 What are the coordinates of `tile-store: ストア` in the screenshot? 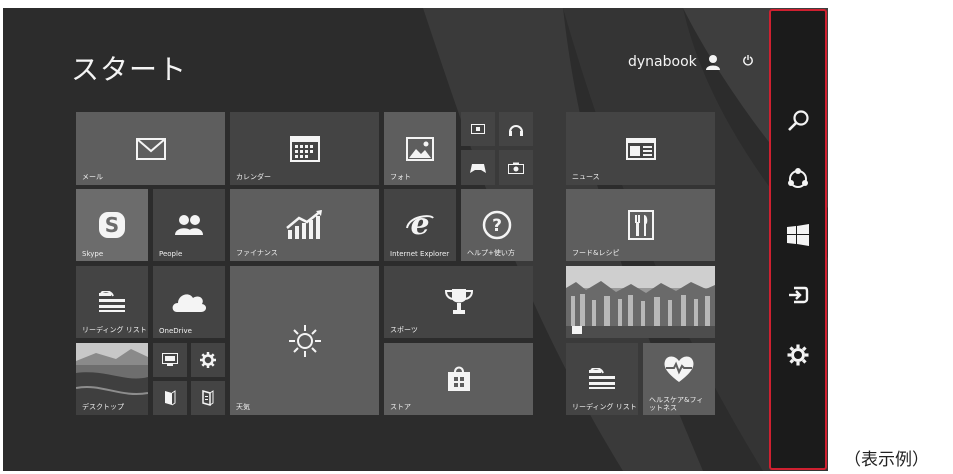 It's located at (458, 379).